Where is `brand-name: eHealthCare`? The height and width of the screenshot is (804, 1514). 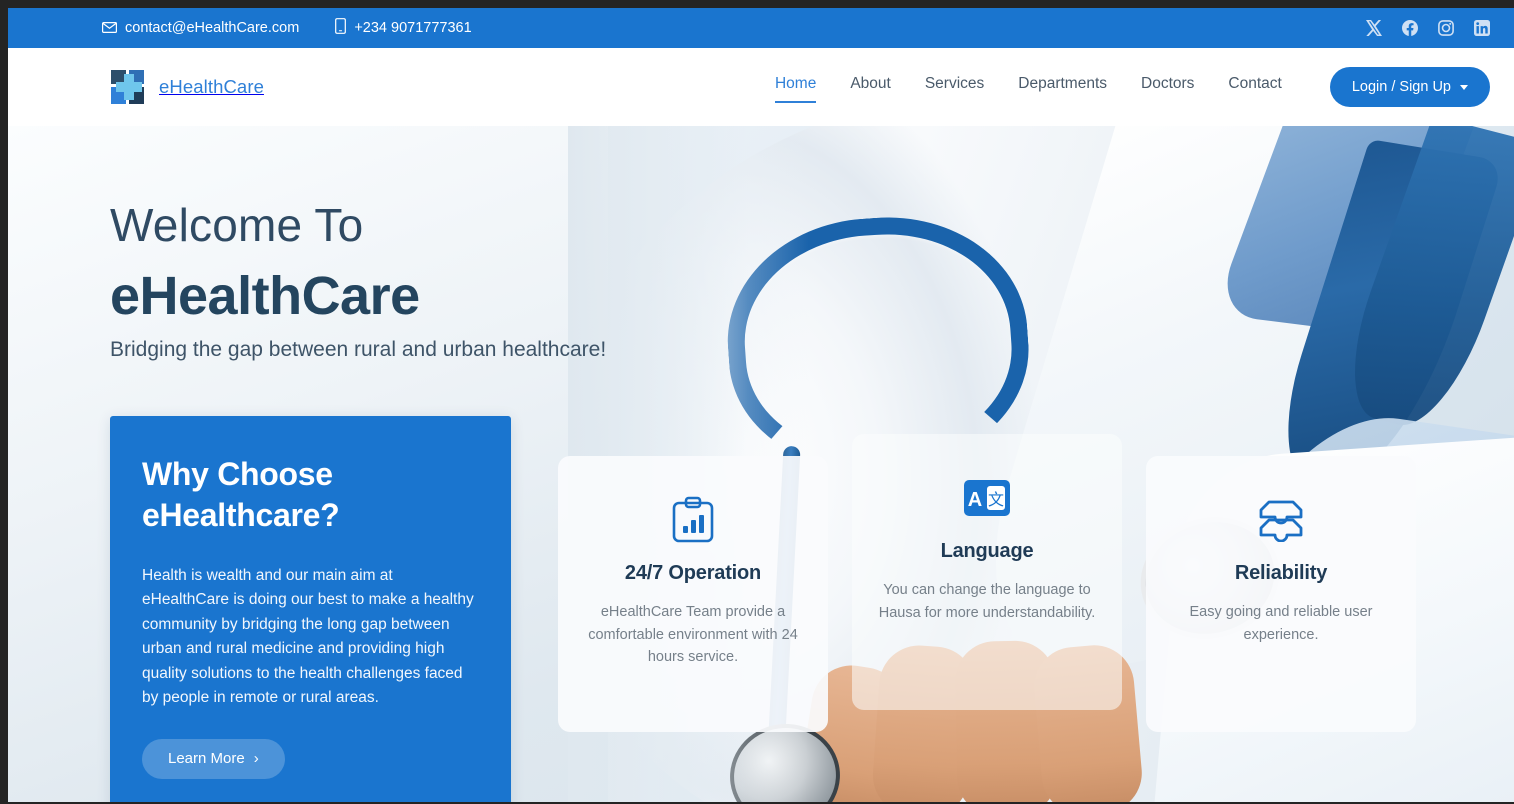 brand-name: eHealthCare is located at coordinates (211, 86).